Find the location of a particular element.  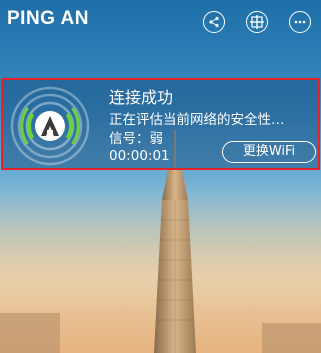

top-toolbar is located at coordinates (257, 22).